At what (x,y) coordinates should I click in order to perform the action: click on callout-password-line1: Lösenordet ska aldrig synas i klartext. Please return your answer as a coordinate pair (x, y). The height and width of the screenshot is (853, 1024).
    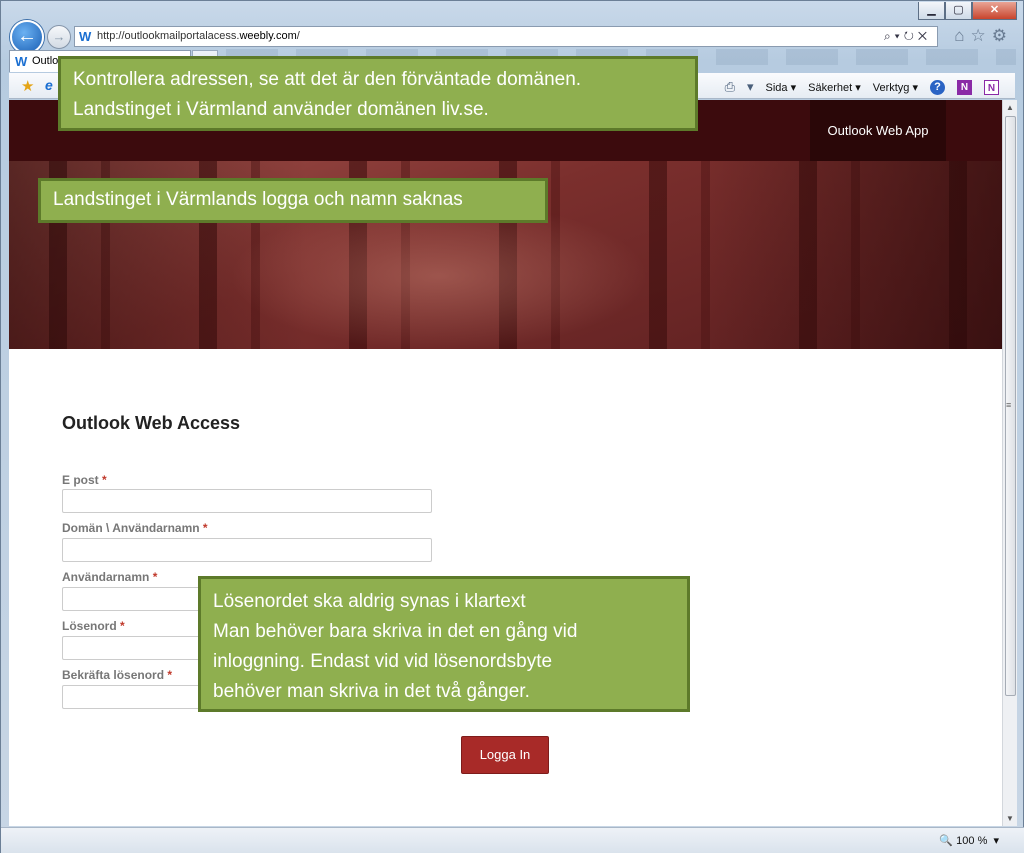
    Looking at the image, I should click on (369, 601).